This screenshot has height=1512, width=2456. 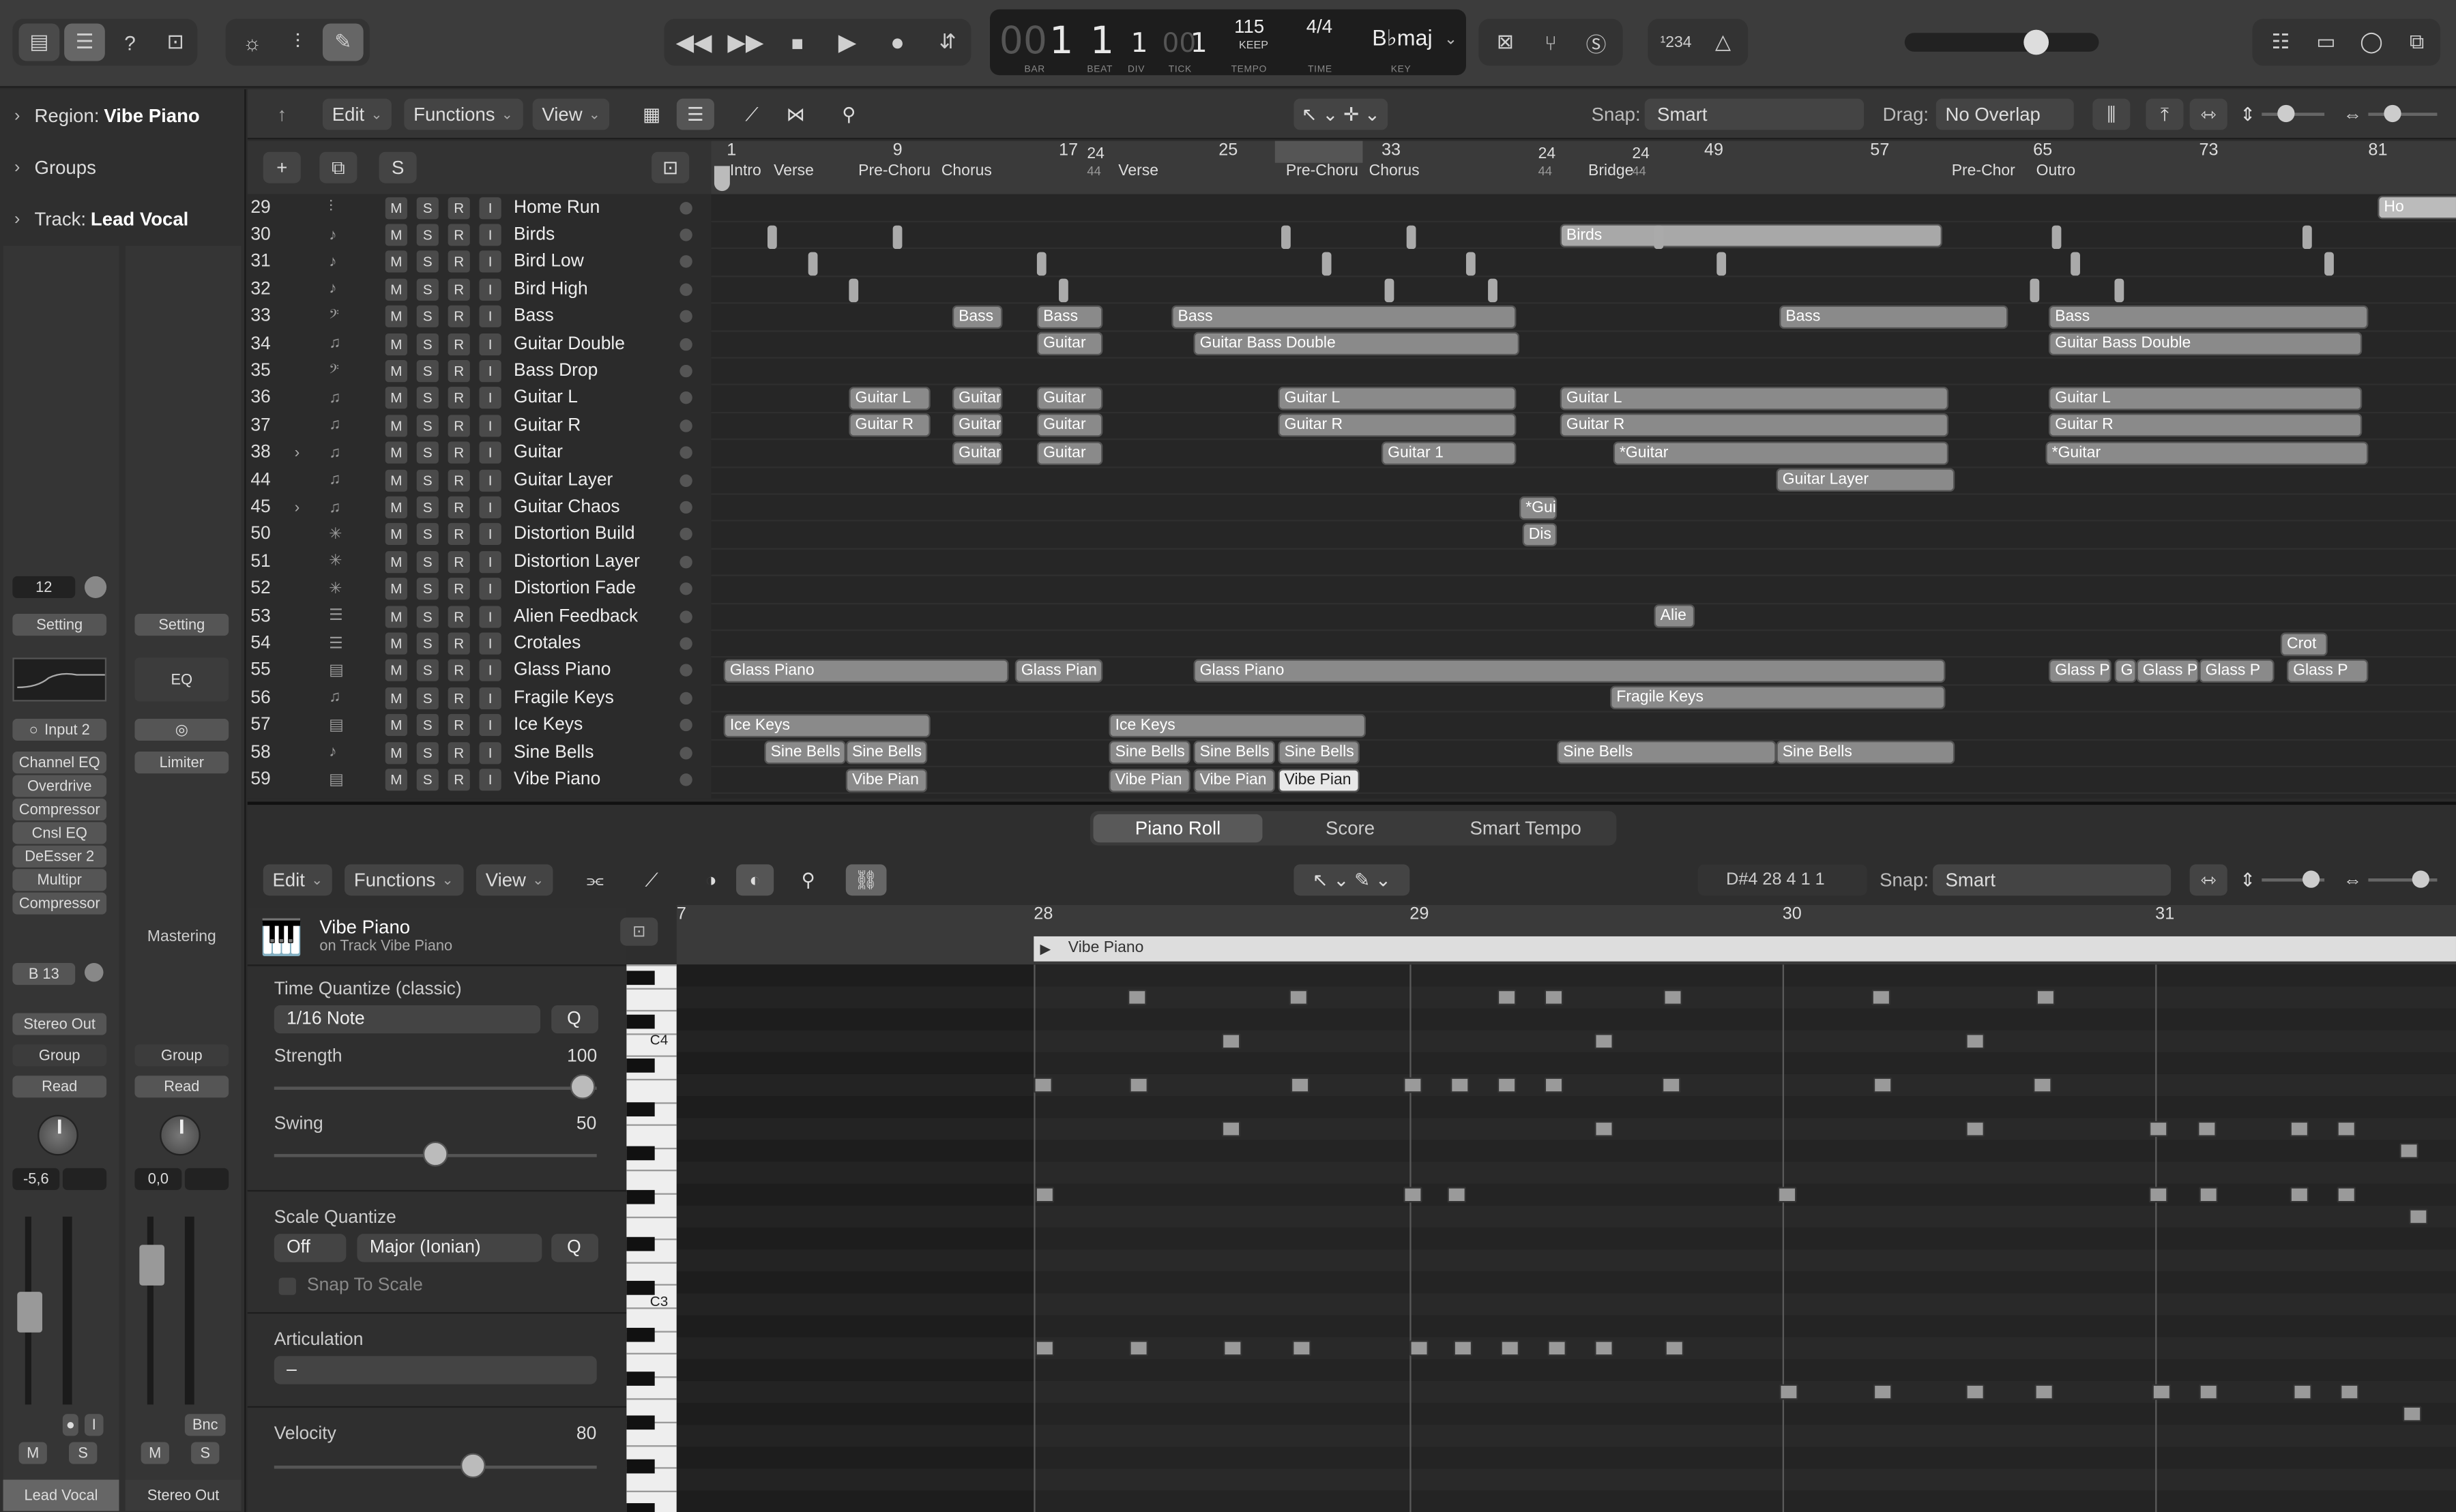 What do you see at coordinates (449, 1248) in the screenshot?
I see `scale-select: Major (Ionian)` at bounding box center [449, 1248].